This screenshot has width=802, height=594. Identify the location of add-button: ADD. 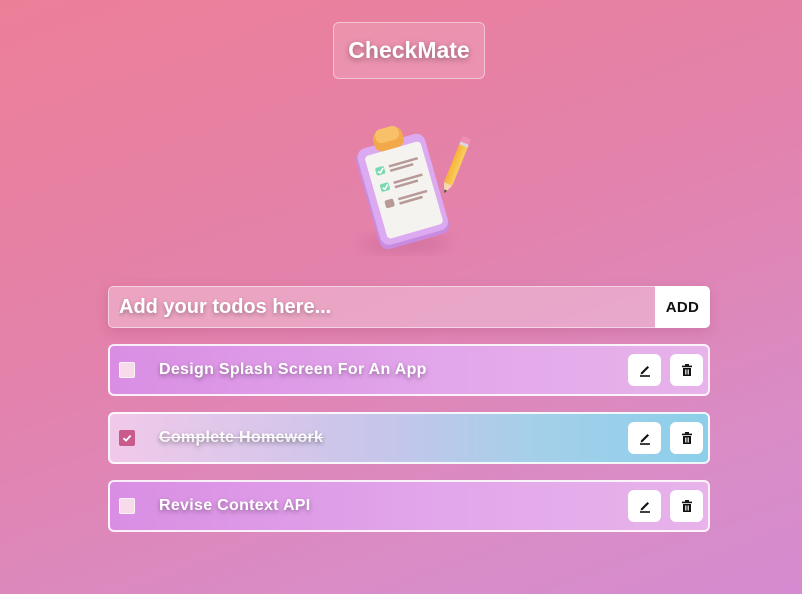
(682, 307).